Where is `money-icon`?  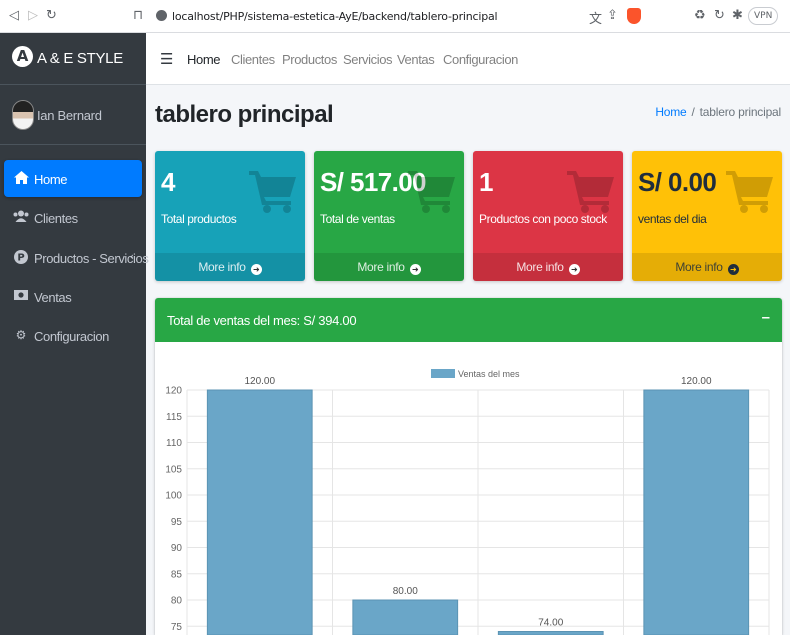 money-icon is located at coordinates (21, 296).